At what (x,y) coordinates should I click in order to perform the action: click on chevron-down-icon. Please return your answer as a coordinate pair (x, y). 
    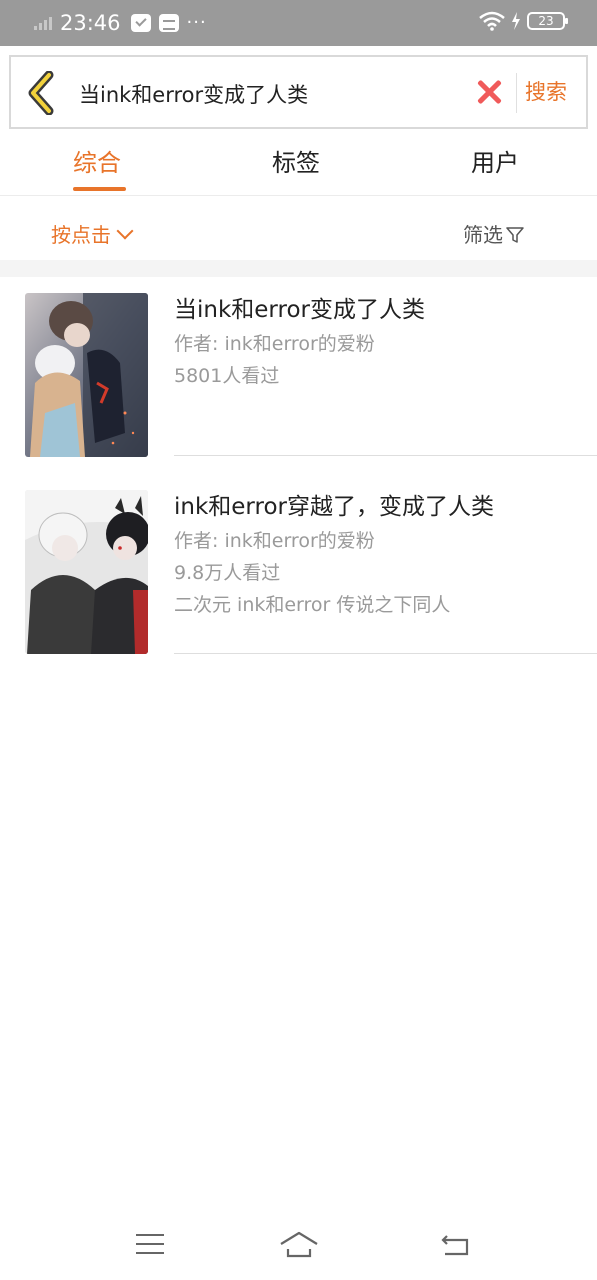
    Looking at the image, I should click on (125, 231).